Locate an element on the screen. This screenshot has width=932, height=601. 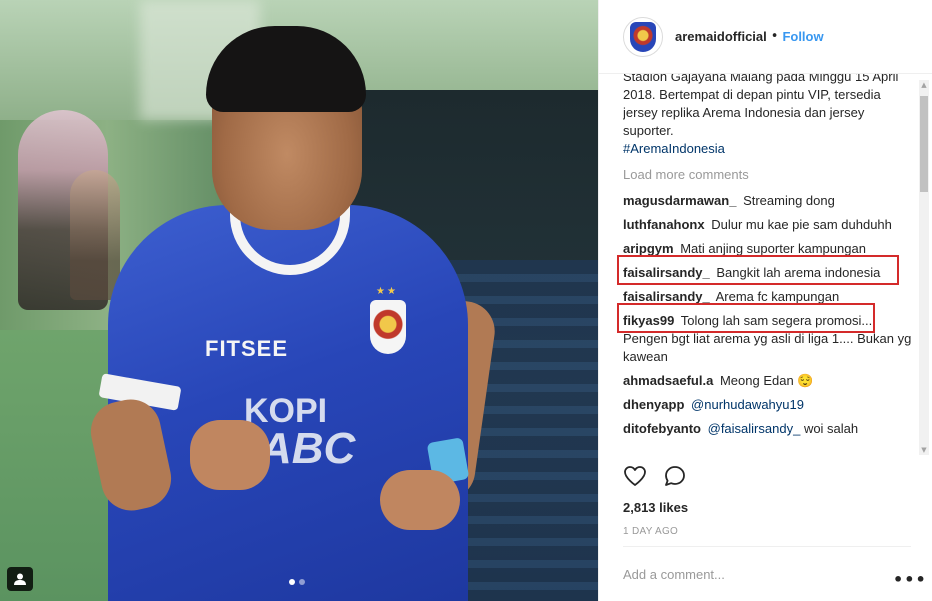
comment-item: magusdarmawan_ Streaming dong is located at coordinates (768, 201).